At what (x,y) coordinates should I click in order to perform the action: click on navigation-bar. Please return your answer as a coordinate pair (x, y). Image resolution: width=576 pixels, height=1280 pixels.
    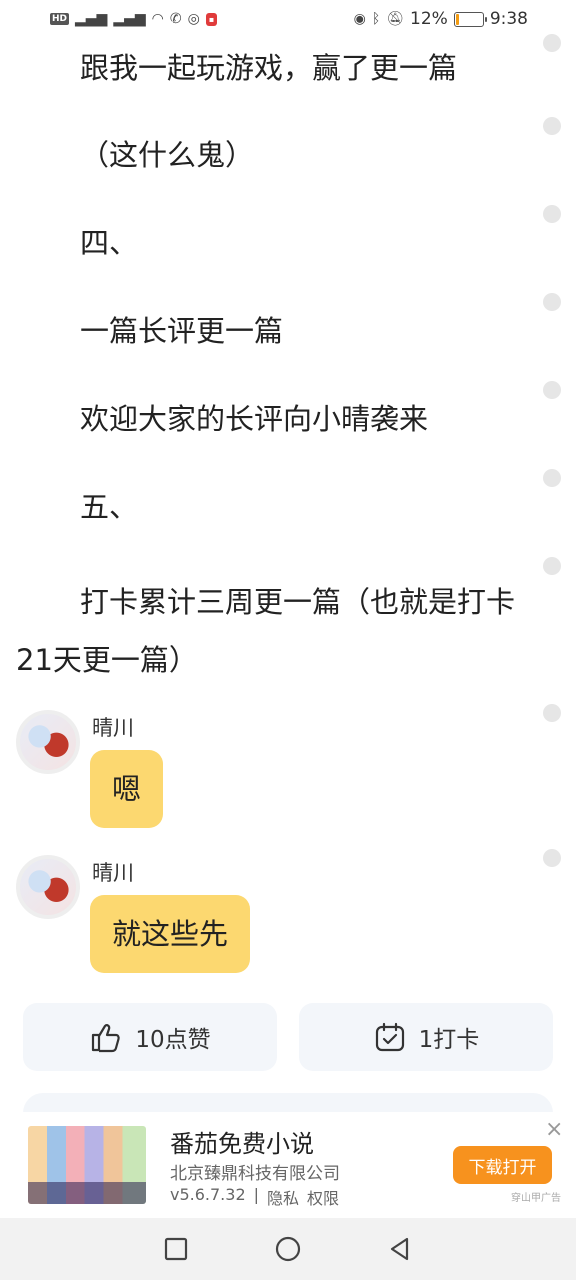
    Looking at the image, I should click on (288, 1249).